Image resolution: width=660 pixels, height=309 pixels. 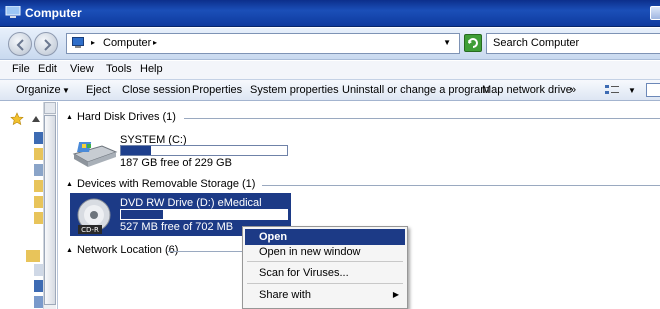 What do you see at coordinates (177, 227) in the screenshot?
I see `drive-free-space-dvd: 527 MB free of 702 MB` at bounding box center [177, 227].